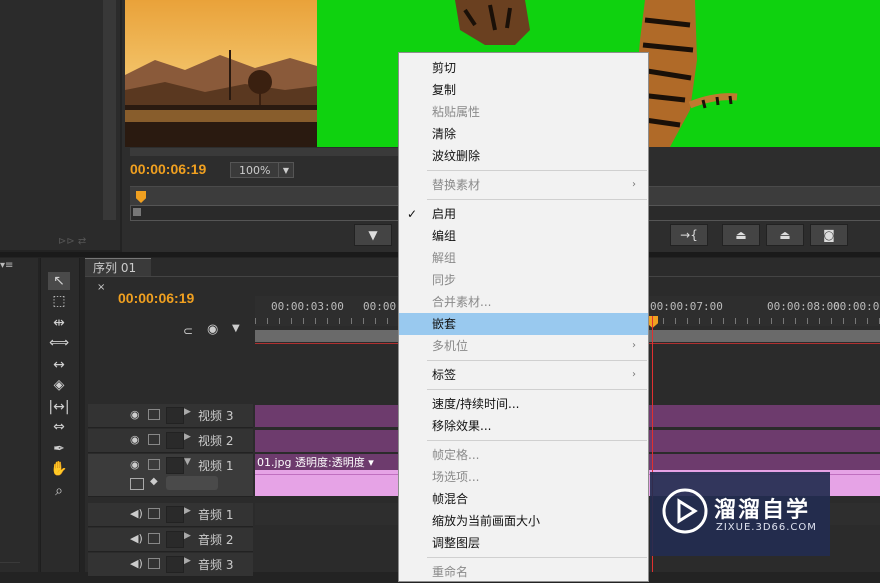 The width and height of the screenshot is (880, 583). What do you see at coordinates (523, 112) in the screenshot?
I see `menu-item: 粘贴属性` at bounding box center [523, 112].